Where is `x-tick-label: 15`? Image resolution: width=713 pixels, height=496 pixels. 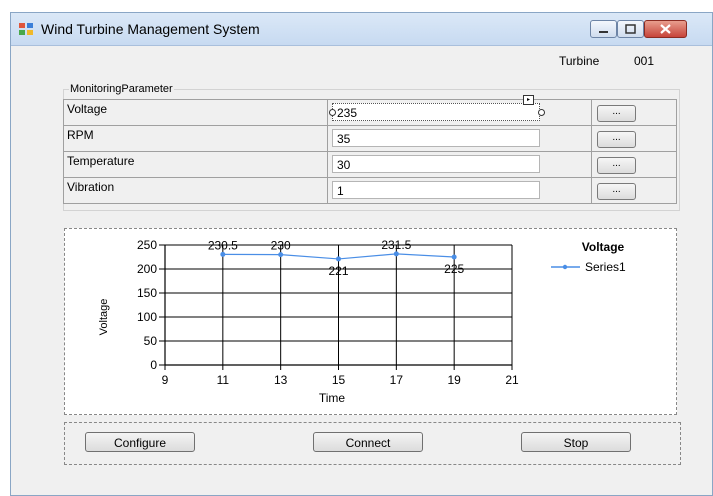
x-tick-label: 15 is located at coordinates (339, 380).